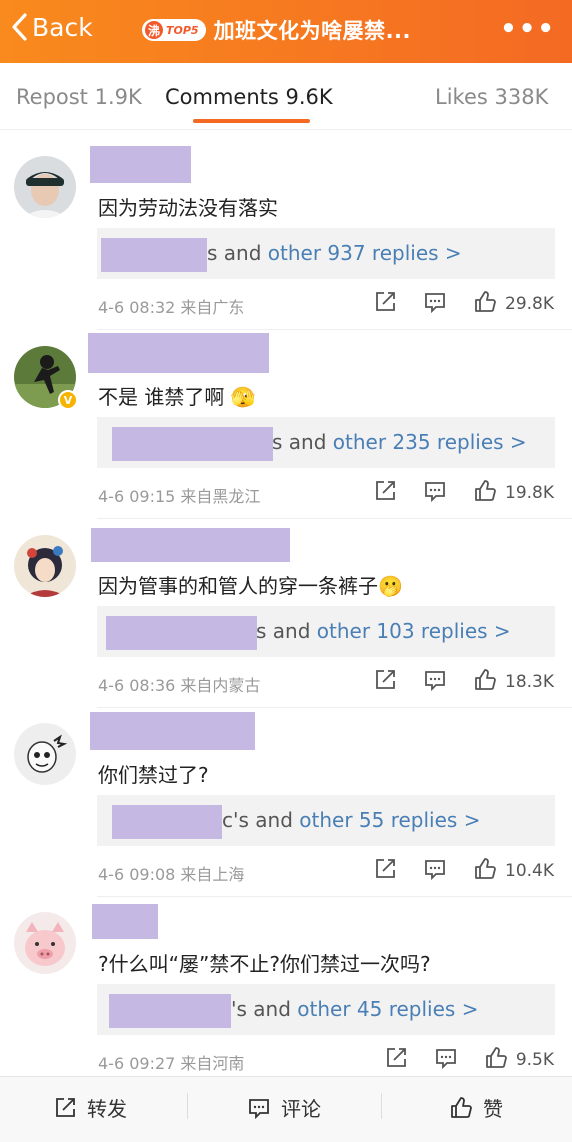  I want to click on replies-preview: s and other 103 replies >, so click(326, 631).